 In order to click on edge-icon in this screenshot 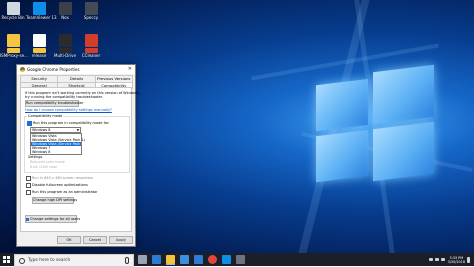, I will do `click(156, 259)`.